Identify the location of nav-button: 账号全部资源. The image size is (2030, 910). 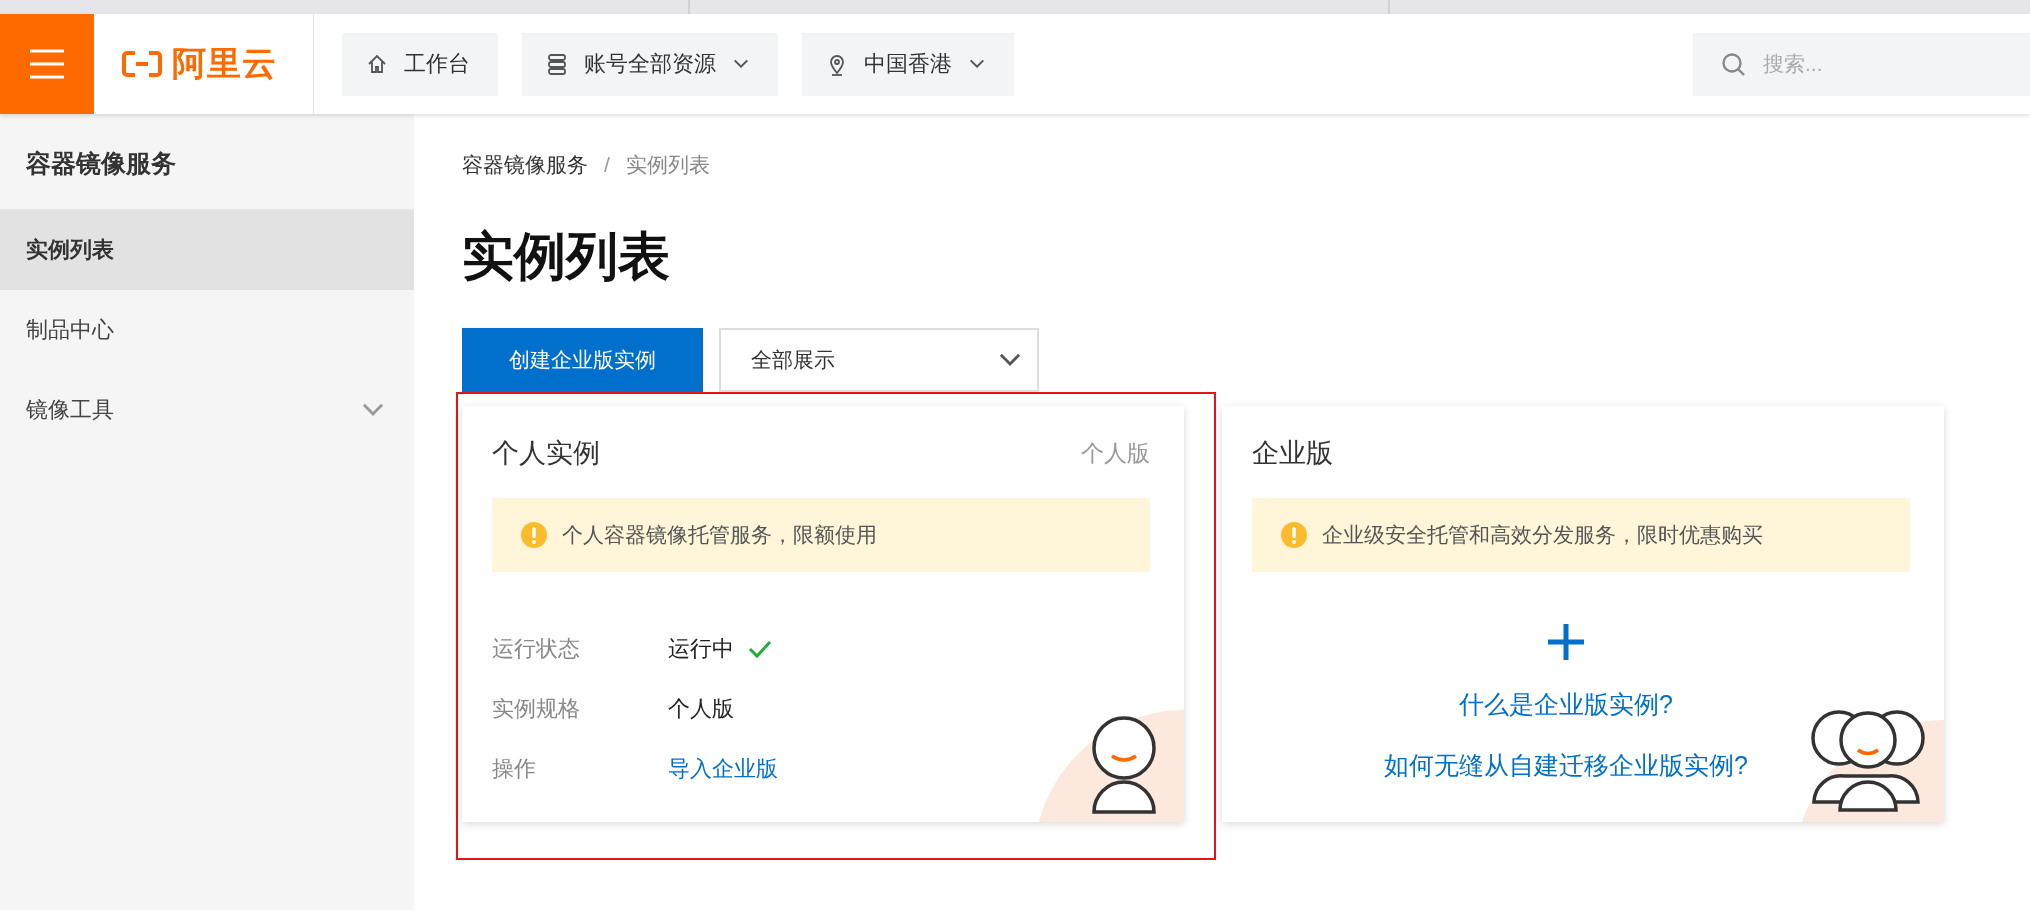
(650, 64).